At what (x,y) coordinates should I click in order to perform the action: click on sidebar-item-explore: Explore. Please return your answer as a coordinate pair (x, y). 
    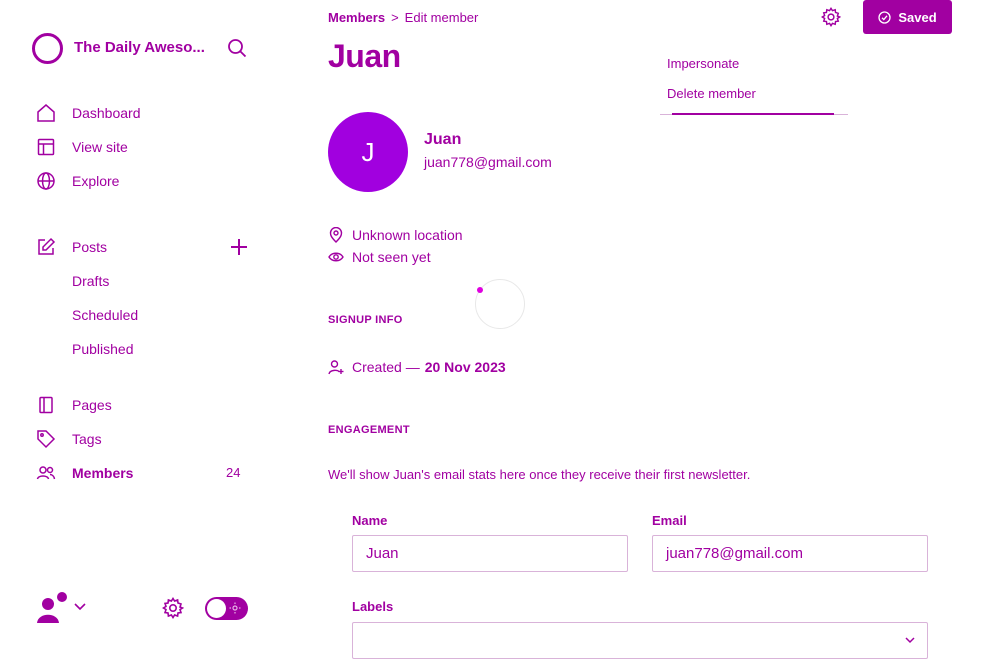
    Looking at the image, I should click on (77, 181).